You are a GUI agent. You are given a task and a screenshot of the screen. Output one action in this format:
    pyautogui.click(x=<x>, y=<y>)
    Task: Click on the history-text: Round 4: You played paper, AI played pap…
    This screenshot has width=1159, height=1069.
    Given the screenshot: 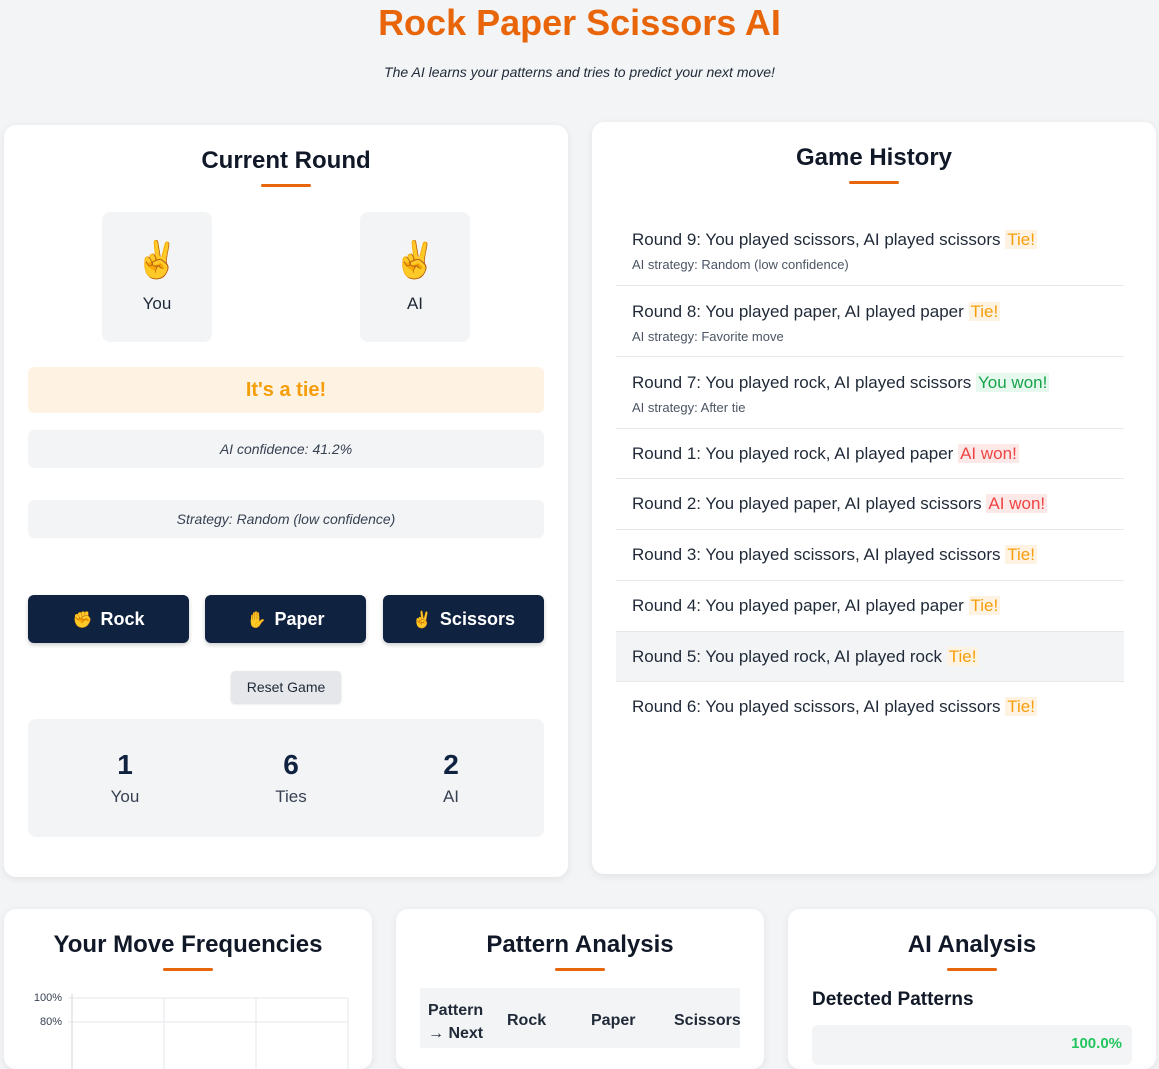 What is the action you would take?
    pyautogui.click(x=798, y=605)
    